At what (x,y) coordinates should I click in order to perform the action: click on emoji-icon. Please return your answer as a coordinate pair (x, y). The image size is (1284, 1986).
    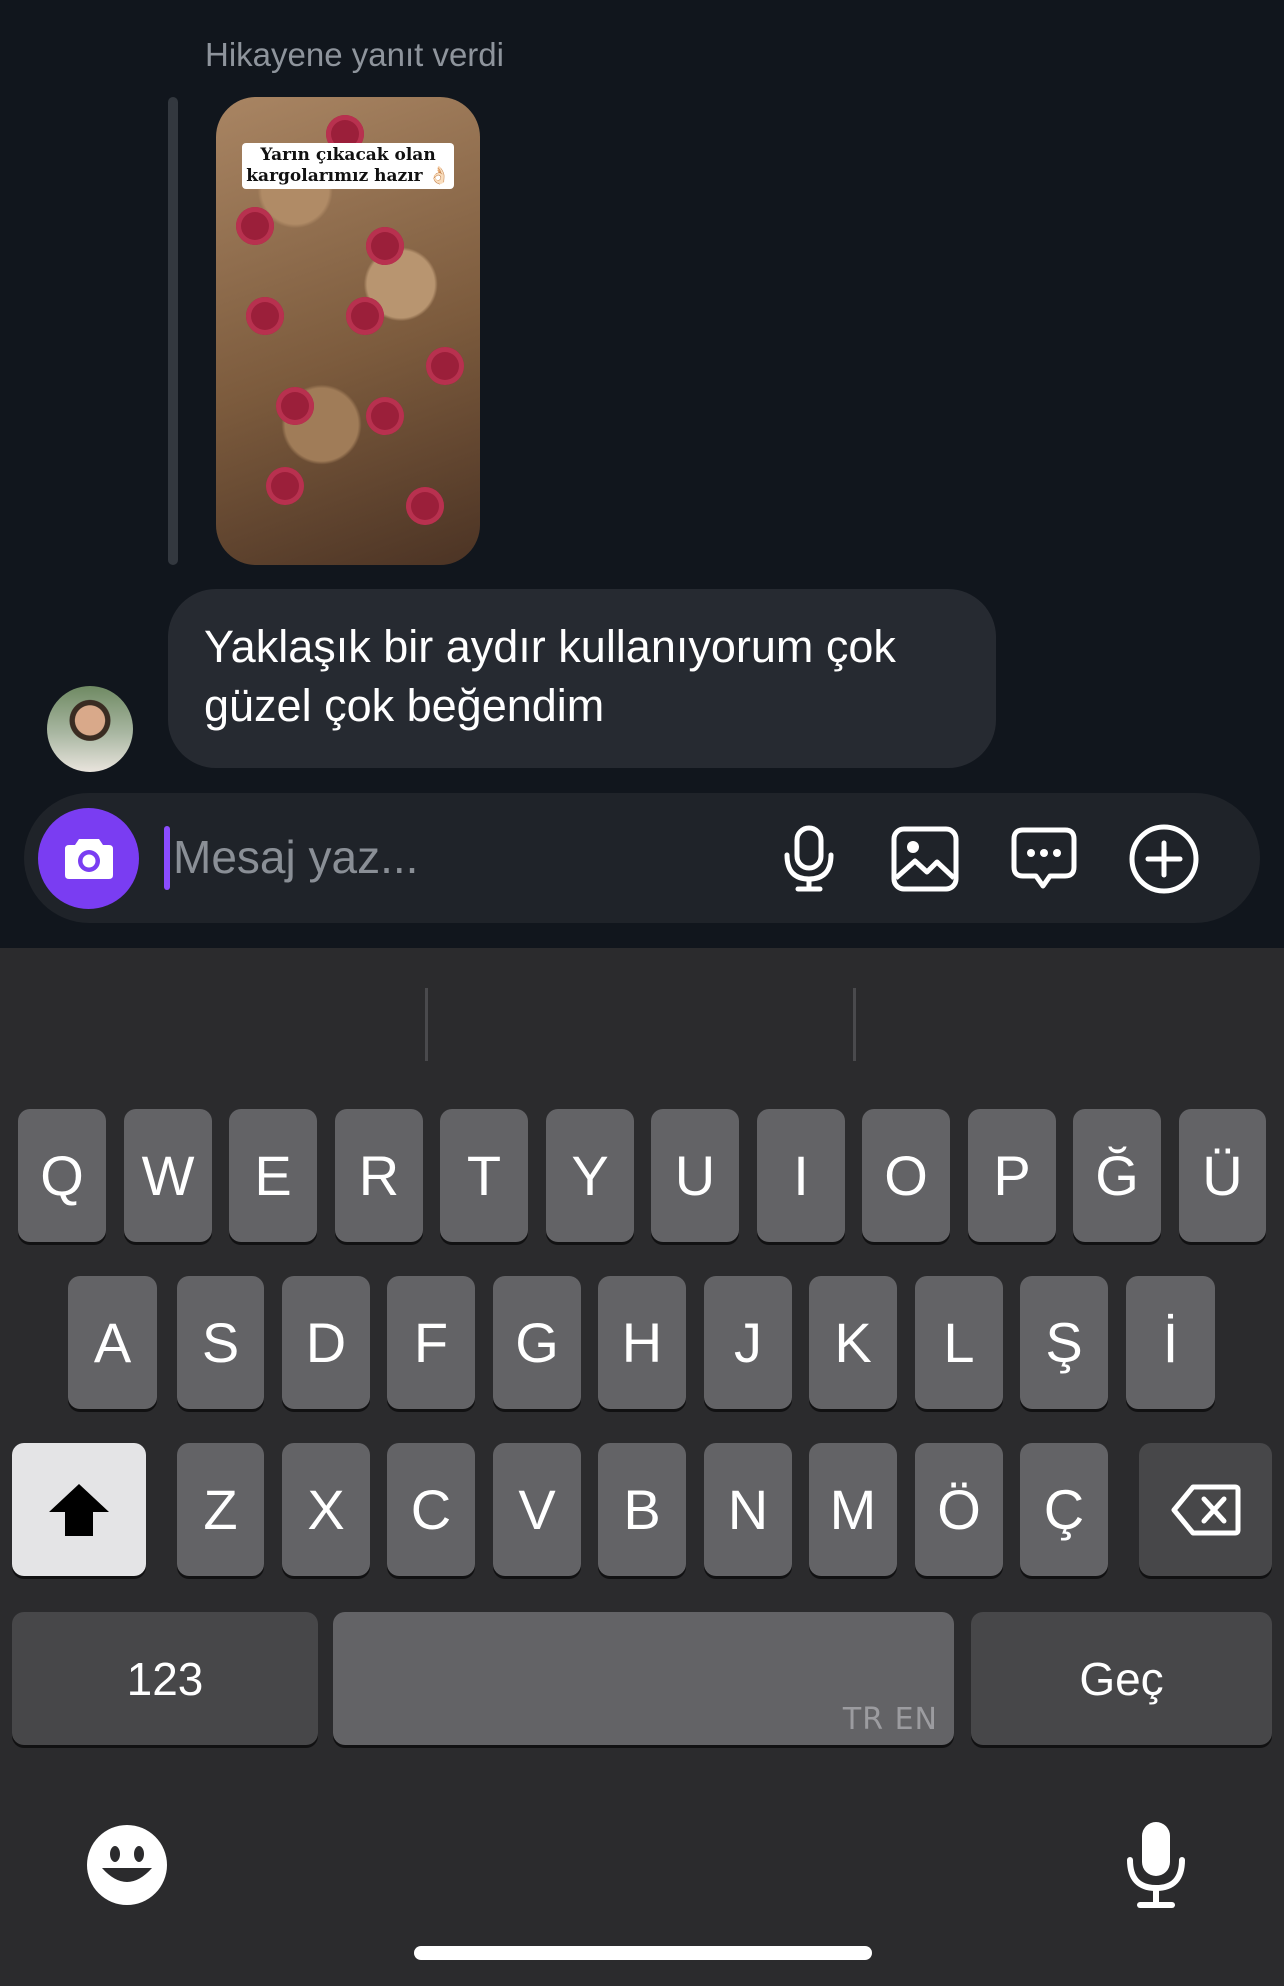
    Looking at the image, I should click on (127, 1865).